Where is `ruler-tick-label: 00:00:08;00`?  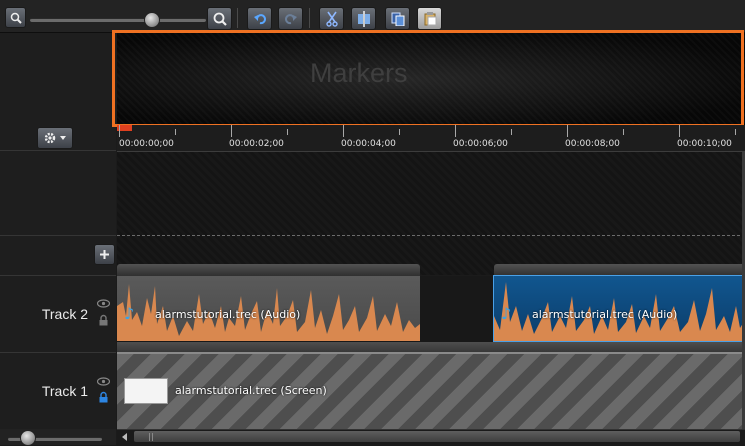
ruler-tick-label: 00:00:08;00 is located at coordinates (592, 144).